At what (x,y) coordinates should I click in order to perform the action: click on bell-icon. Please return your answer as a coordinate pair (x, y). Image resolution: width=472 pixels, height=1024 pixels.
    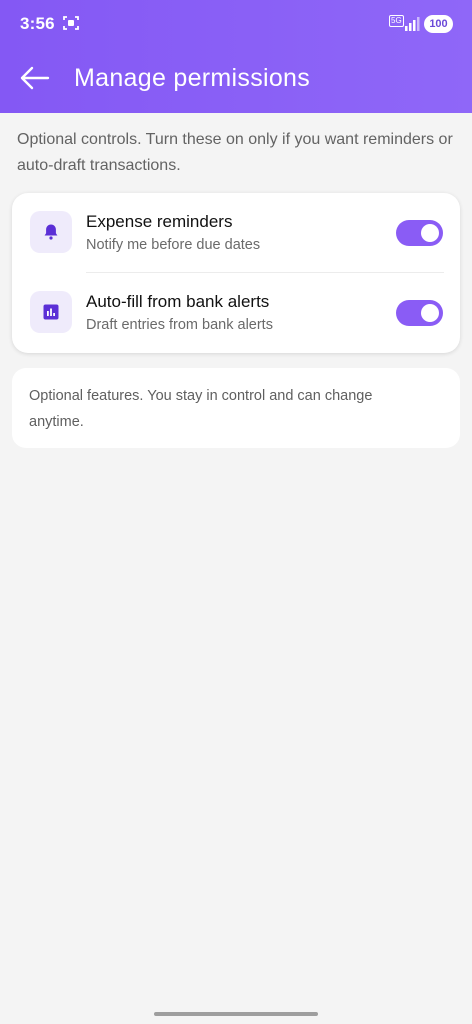
    Looking at the image, I should click on (51, 232).